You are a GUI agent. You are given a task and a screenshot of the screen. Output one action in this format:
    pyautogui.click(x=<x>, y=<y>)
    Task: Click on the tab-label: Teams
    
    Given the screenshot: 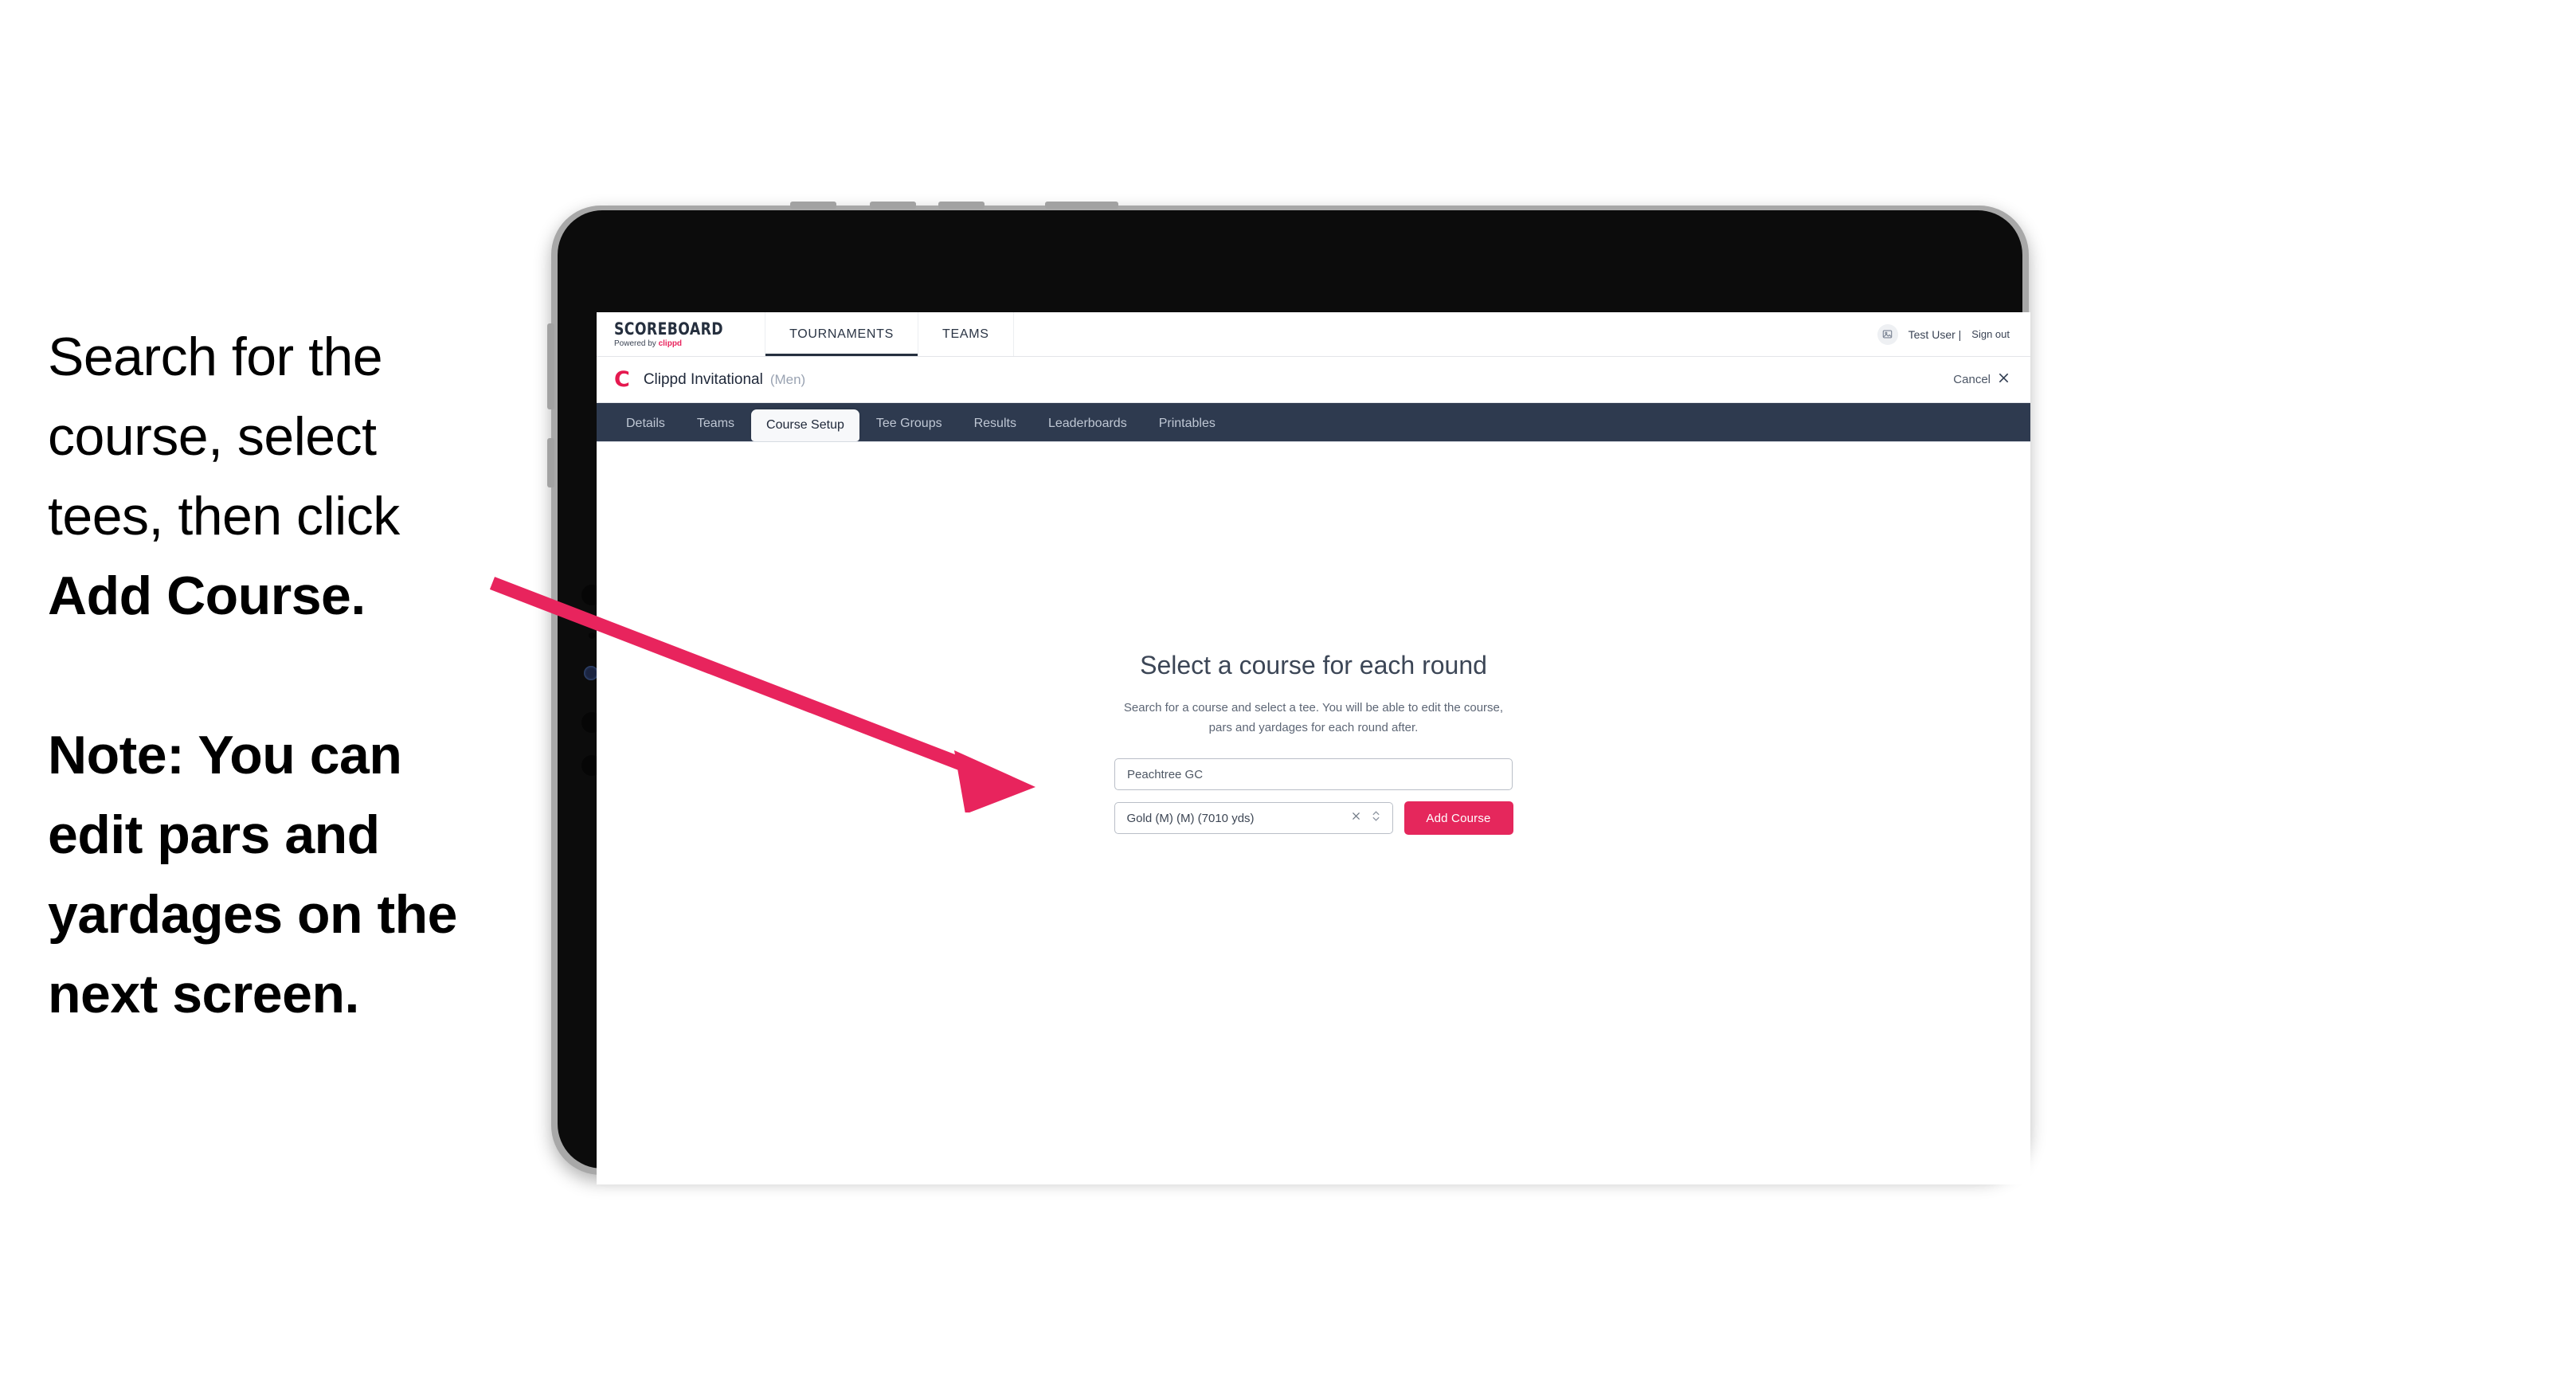 What is the action you would take?
    pyautogui.click(x=715, y=423)
    